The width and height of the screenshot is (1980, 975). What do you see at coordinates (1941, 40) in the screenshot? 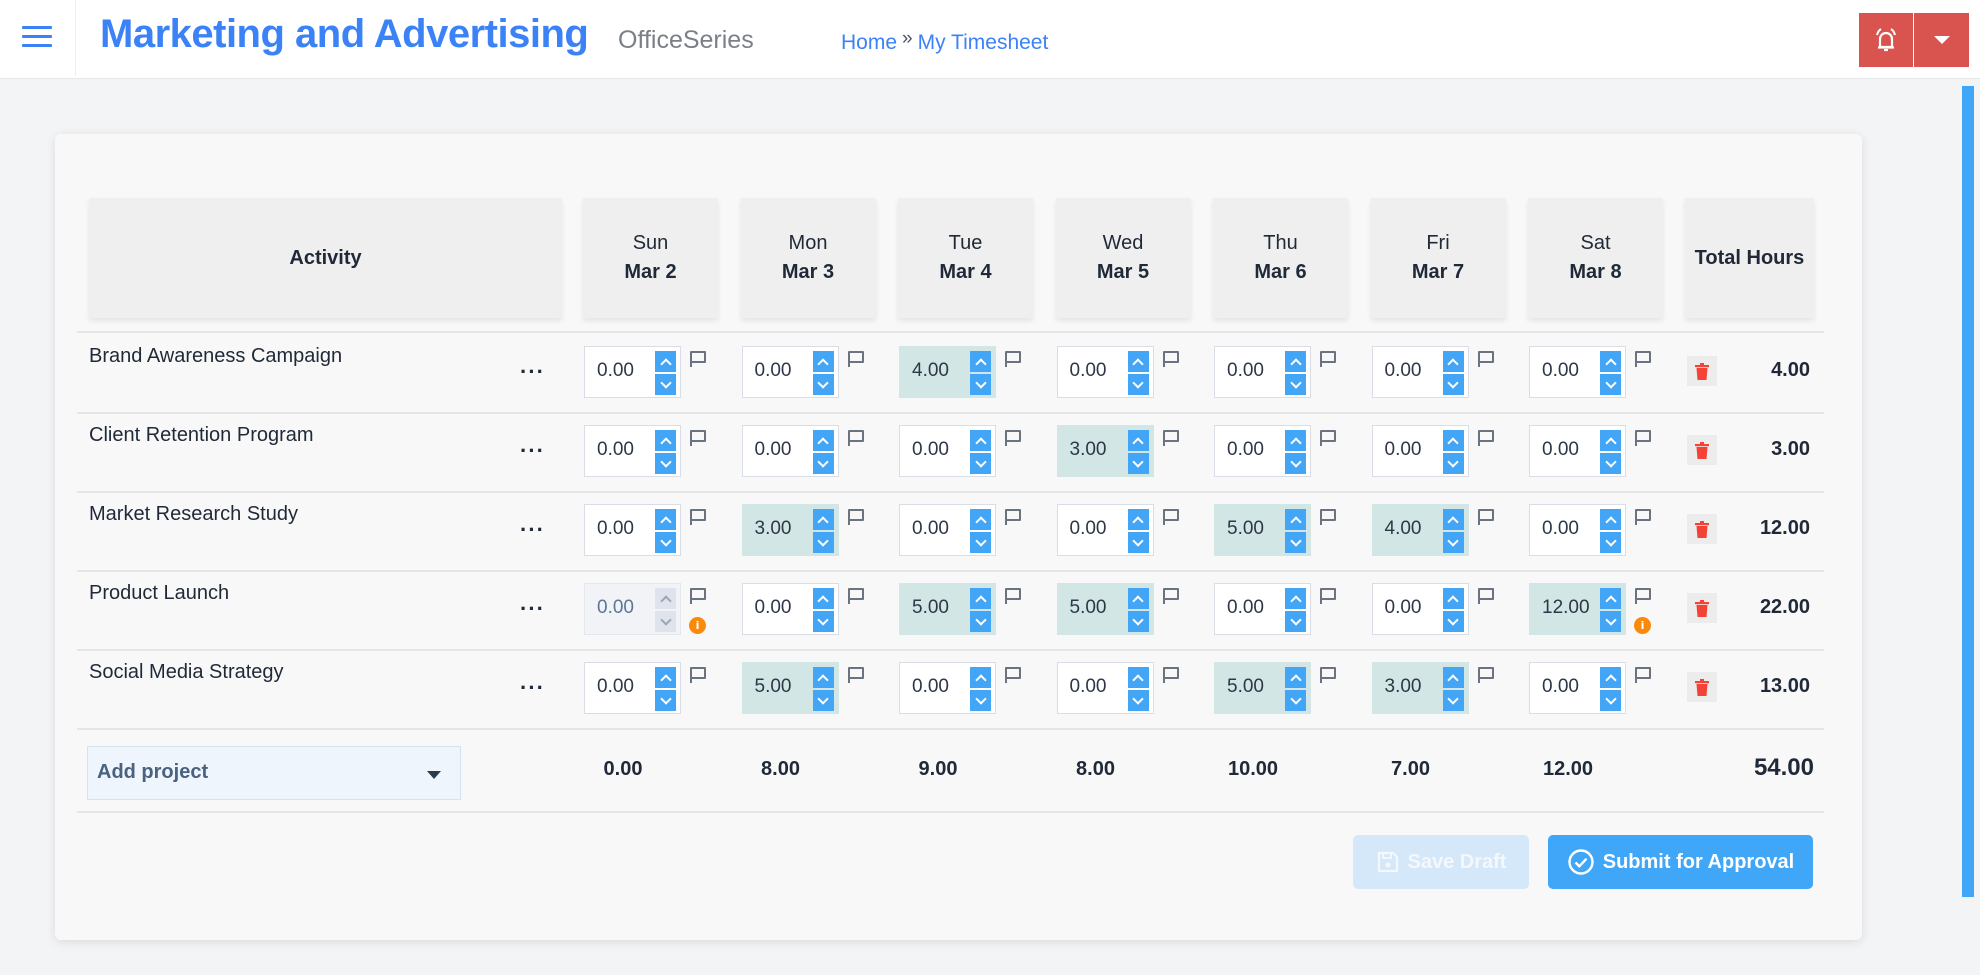
I see `alerts-dropdown-button` at bounding box center [1941, 40].